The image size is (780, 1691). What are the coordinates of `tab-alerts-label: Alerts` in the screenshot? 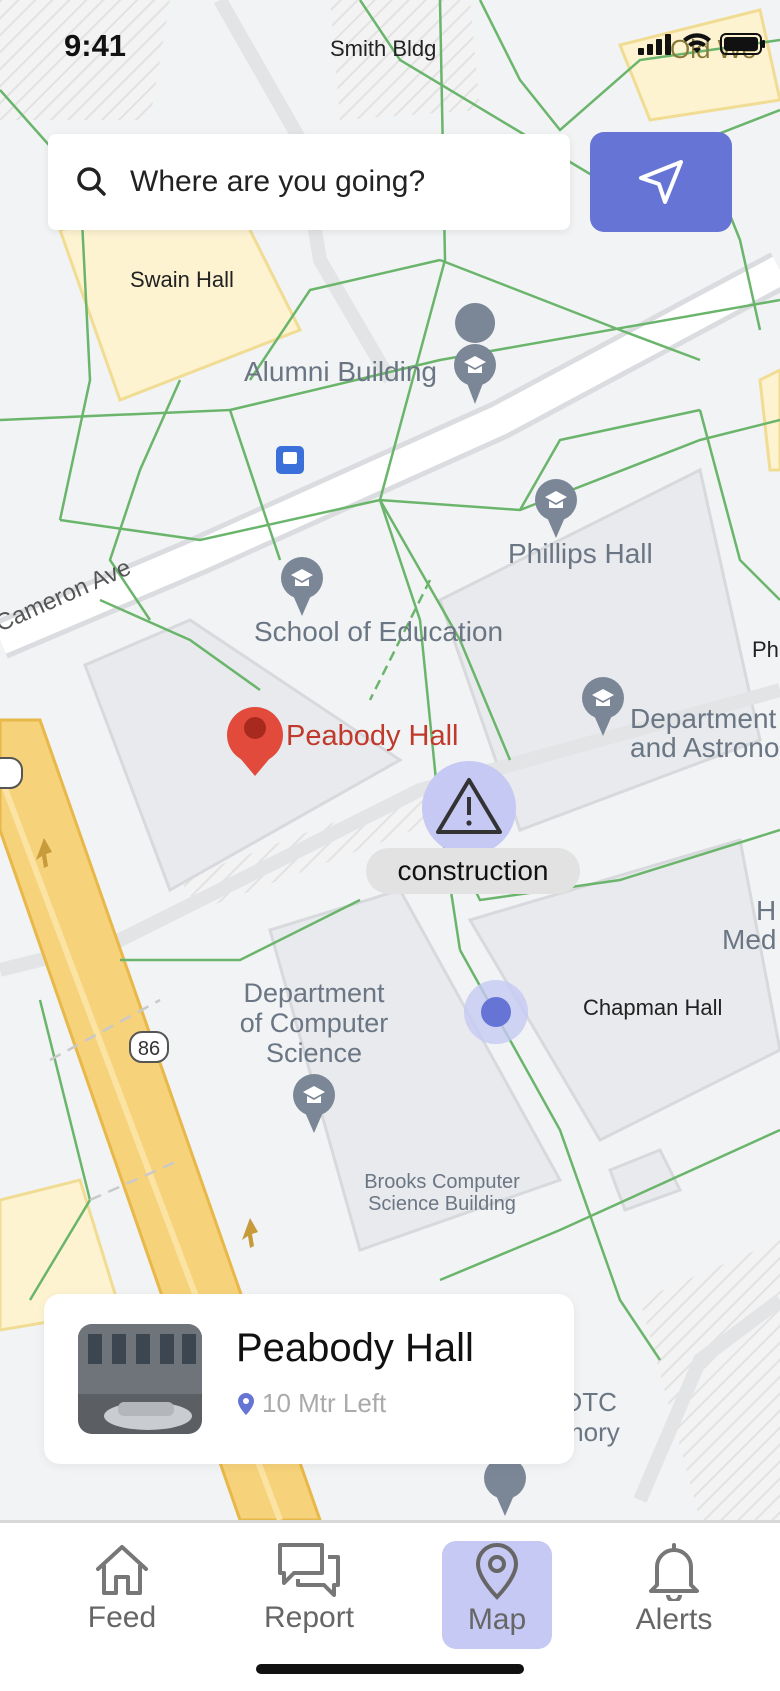 It's located at (674, 1619).